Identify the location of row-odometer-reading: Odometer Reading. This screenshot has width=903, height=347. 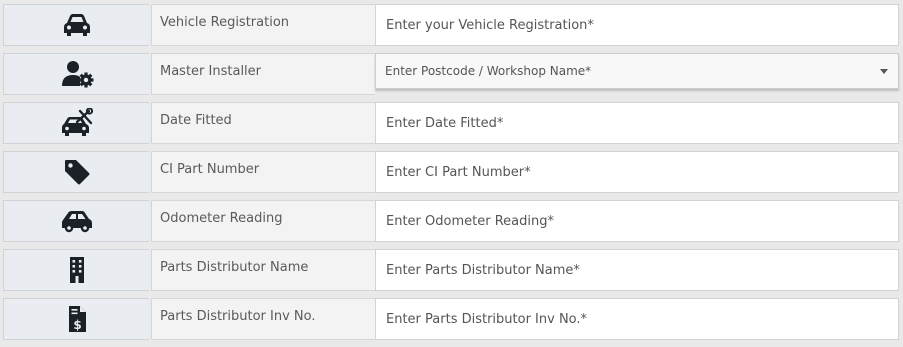
(451, 221).